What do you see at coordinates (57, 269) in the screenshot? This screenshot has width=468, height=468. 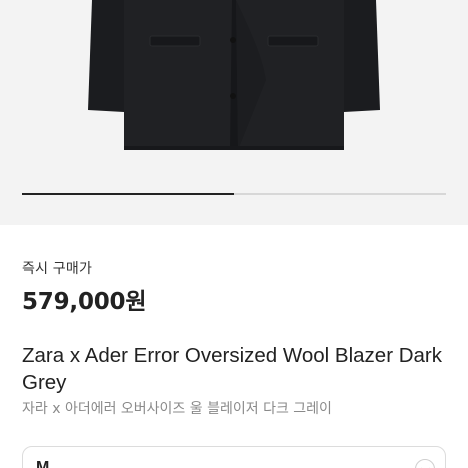 I see `price-label: 즉시 구매가` at bounding box center [57, 269].